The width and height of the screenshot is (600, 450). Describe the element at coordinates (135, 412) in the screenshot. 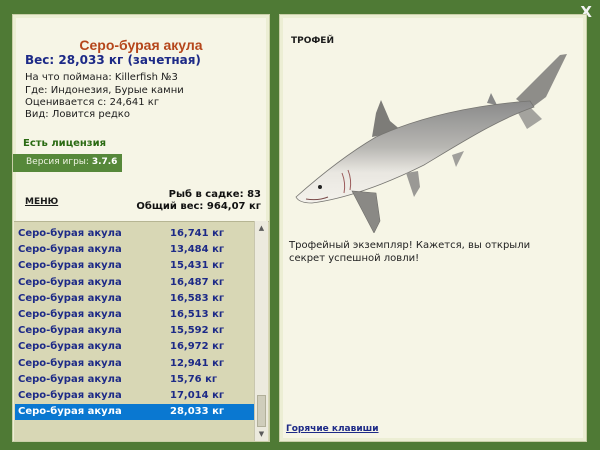

I see `catch-list-row: Серо-бурая акула 28,033 кг` at that location.